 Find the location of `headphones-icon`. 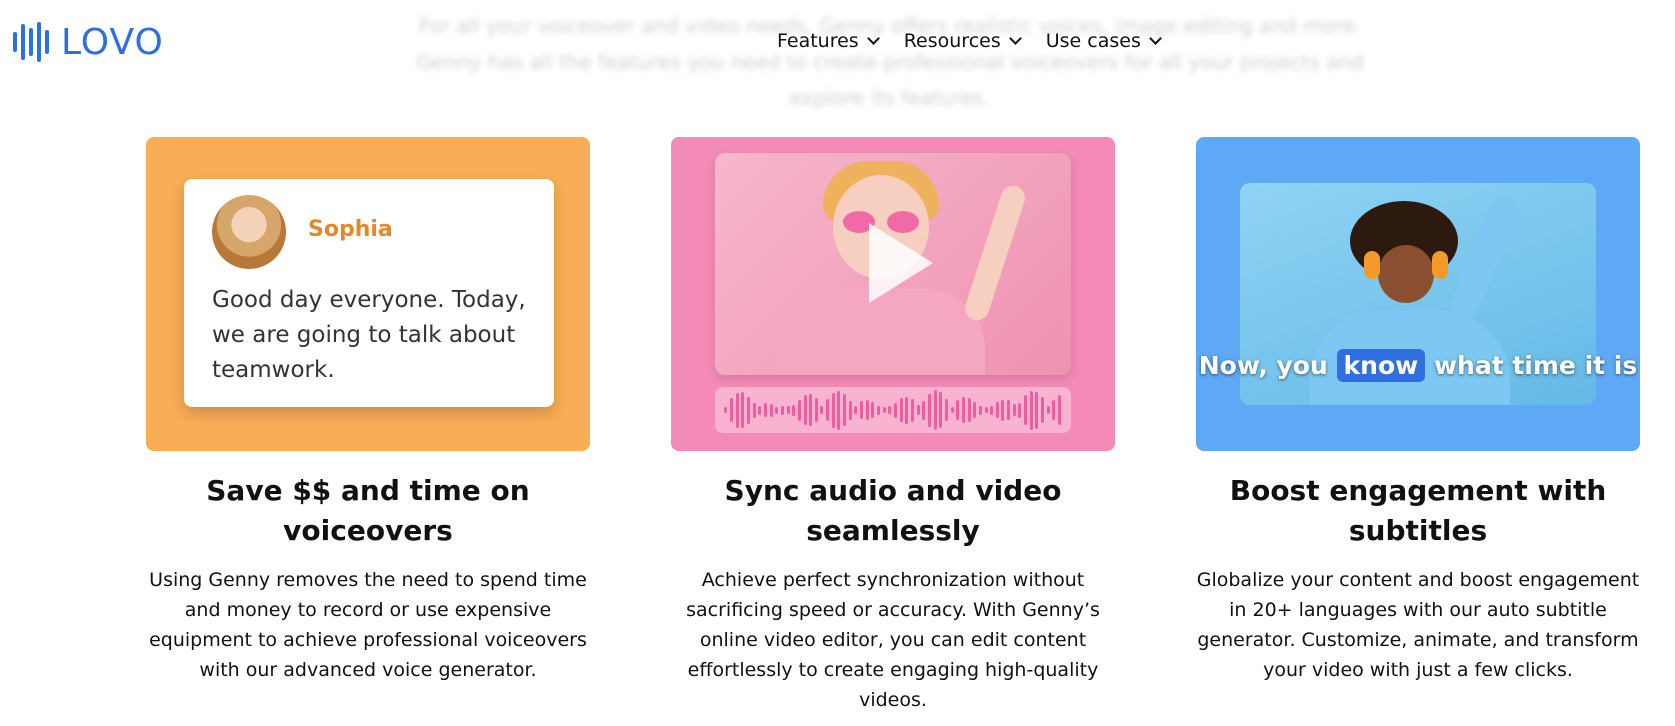

headphones-icon is located at coordinates (1406, 271).